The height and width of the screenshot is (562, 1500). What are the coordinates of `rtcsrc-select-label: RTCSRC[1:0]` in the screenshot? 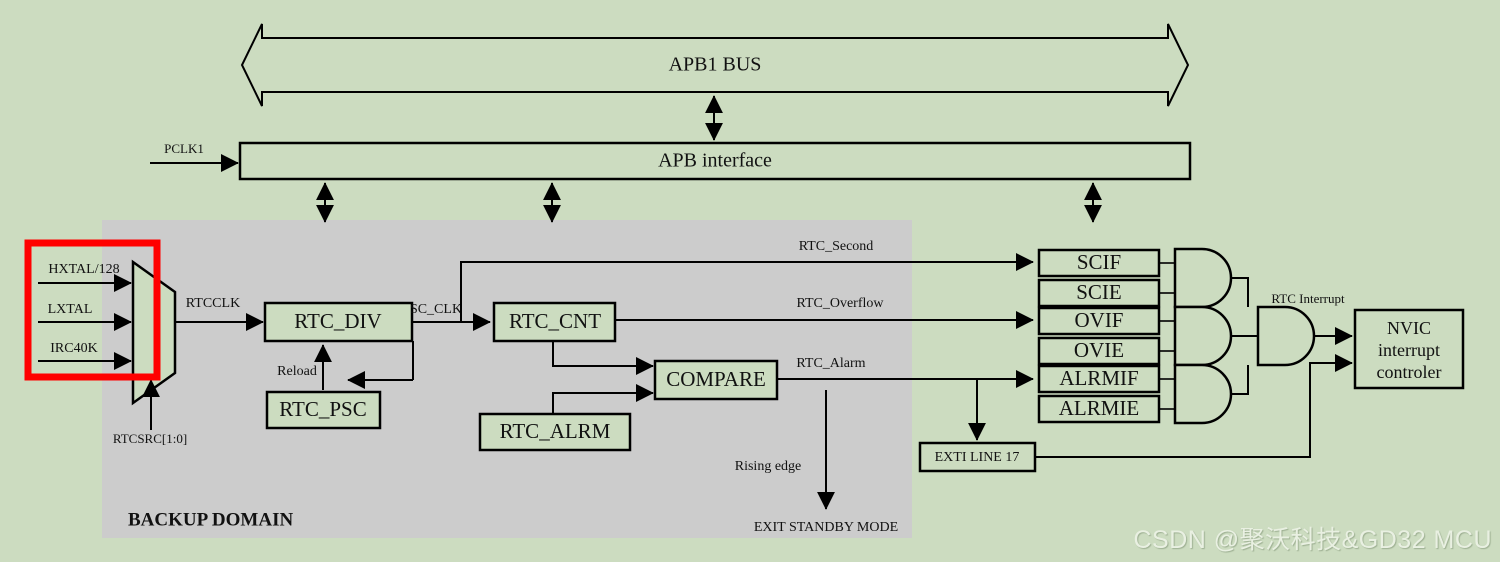 It's located at (150, 438).